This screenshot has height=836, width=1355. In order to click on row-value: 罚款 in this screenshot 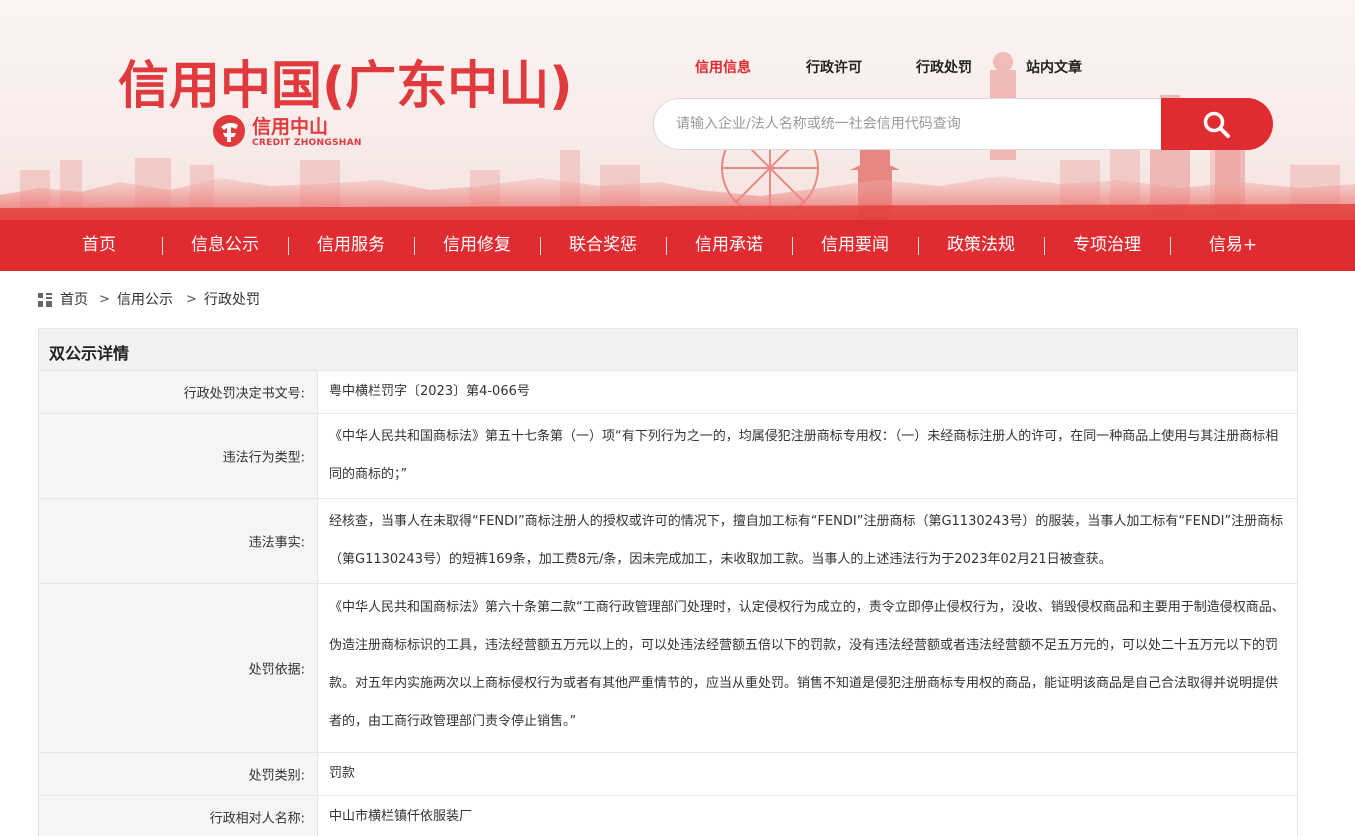, I will do `click(342, 773)`.